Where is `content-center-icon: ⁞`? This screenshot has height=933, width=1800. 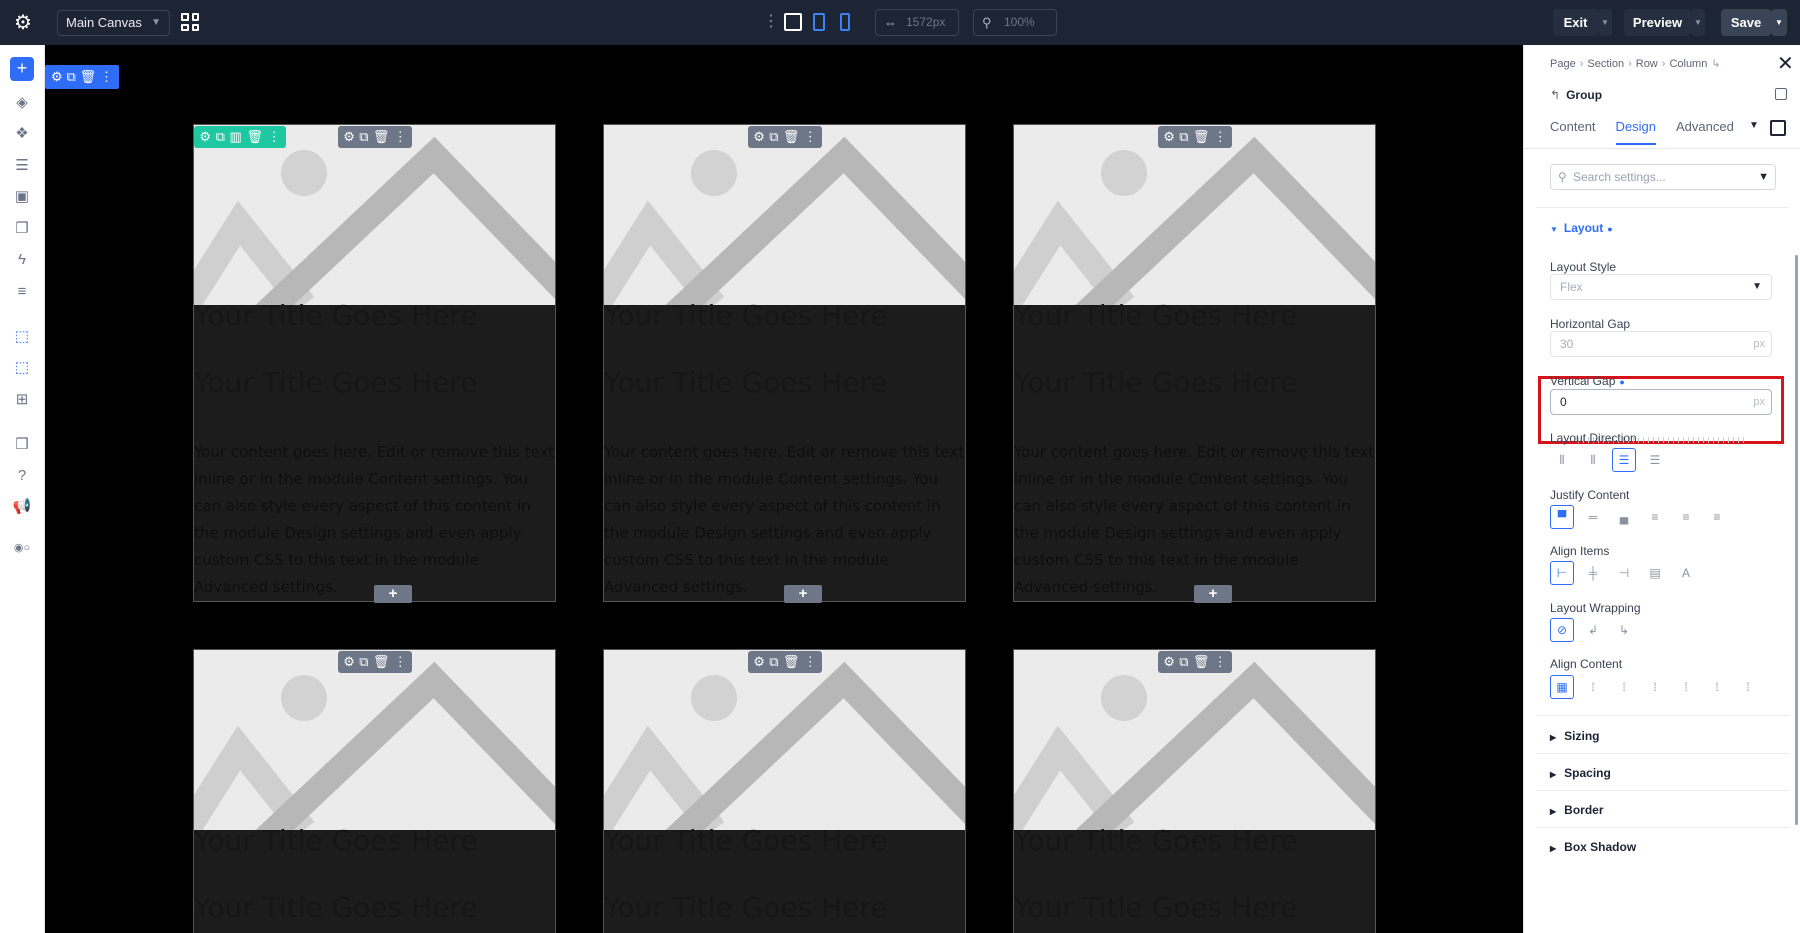 content-center-icon: ⁞ is located at coordinates (1593, 687).